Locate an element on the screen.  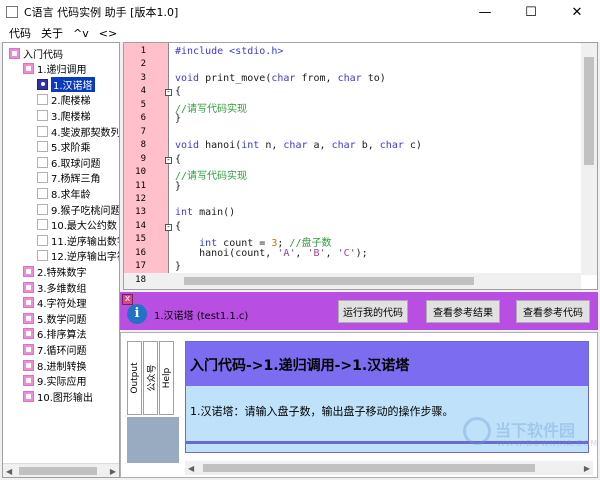
code-token: from, is located at coordinates (316, 78).